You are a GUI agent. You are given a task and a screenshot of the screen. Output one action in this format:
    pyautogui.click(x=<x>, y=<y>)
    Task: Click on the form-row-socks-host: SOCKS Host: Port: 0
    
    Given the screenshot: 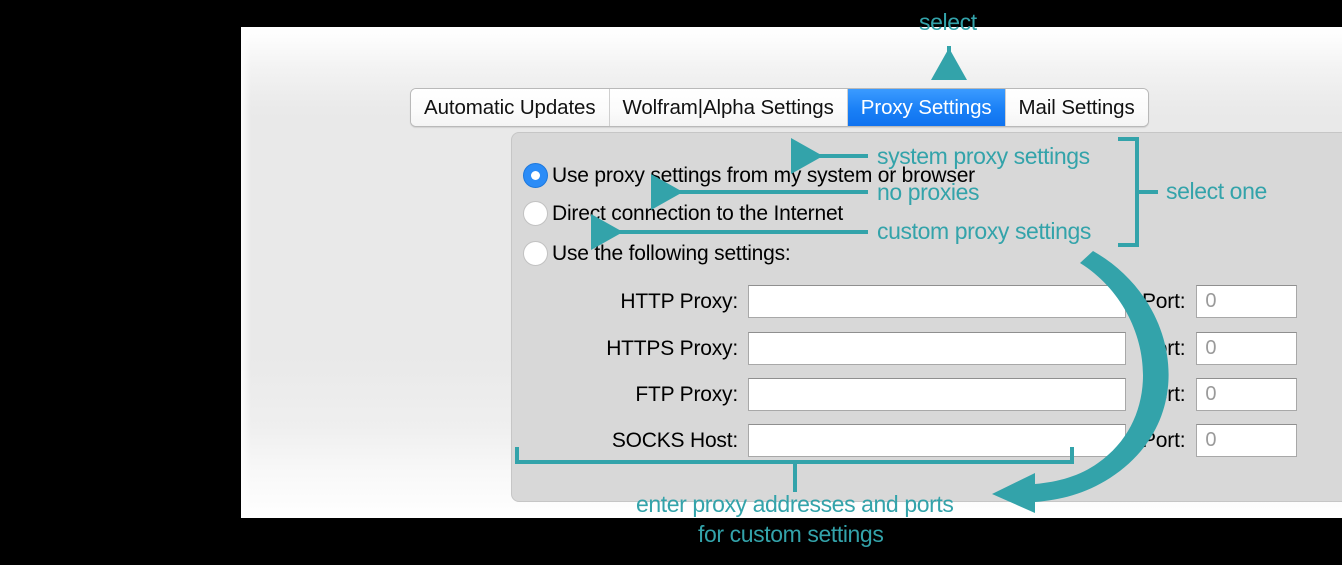 What is the action you would take?
    pyautogui.click(x=927, y=440)
    